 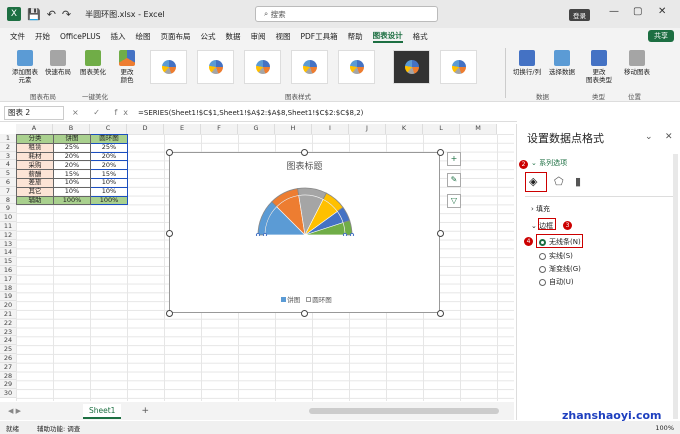 What do you see at coordinates (649, 137) in the screenshot?
I see `pane-options-icon: ⌄` at bounding box center [649, 137].